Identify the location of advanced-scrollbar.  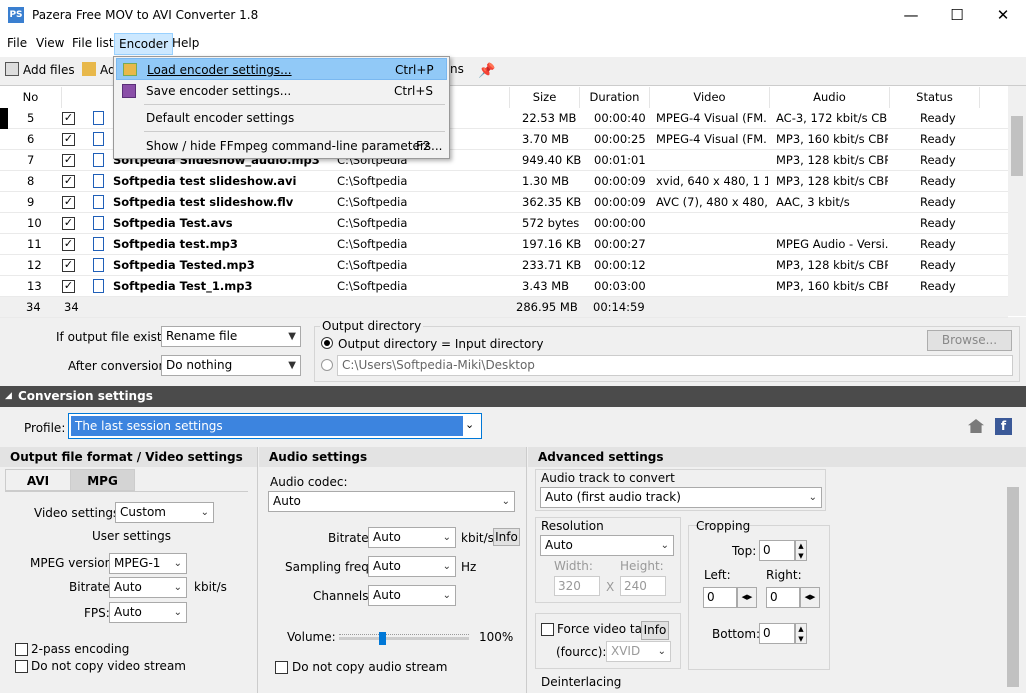
(1013, 581).